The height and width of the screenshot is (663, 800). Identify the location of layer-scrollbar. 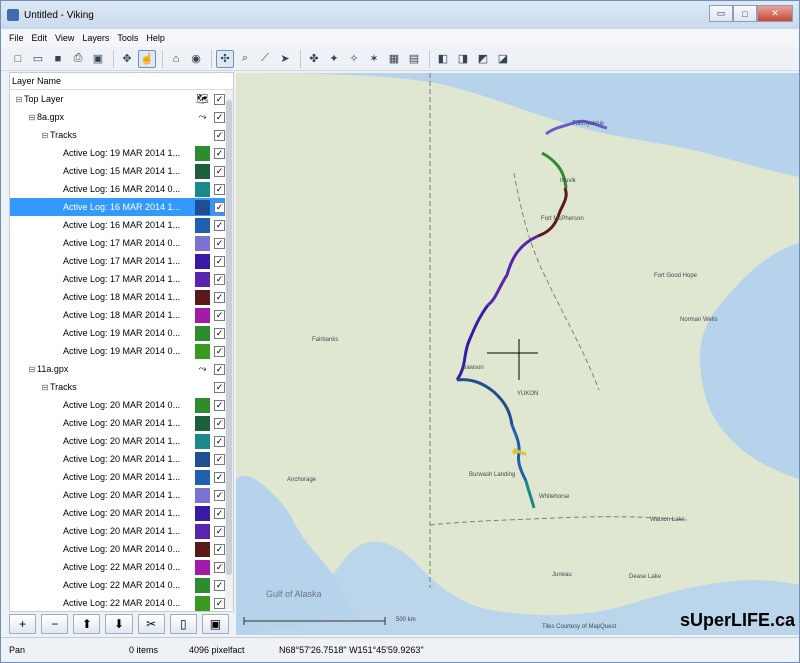
(229, 349).